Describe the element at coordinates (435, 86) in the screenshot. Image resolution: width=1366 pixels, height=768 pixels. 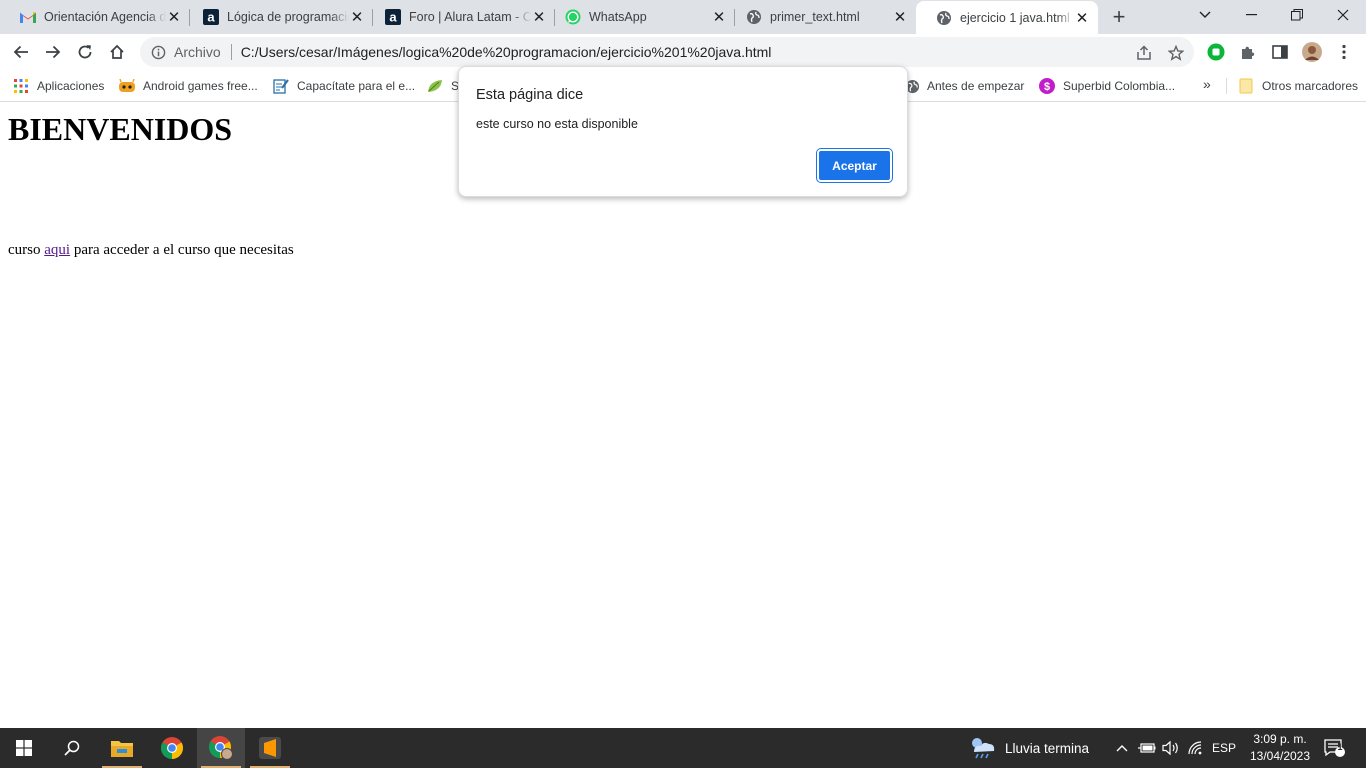
I see `leaf-icon` at that location.